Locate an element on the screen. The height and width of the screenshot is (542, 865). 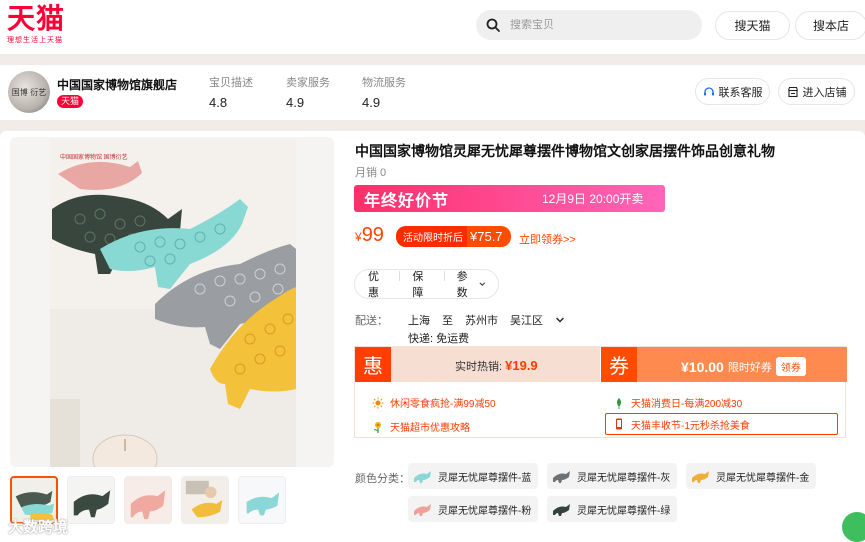
rhino-blue-icon is located at coordinates (422, 477).